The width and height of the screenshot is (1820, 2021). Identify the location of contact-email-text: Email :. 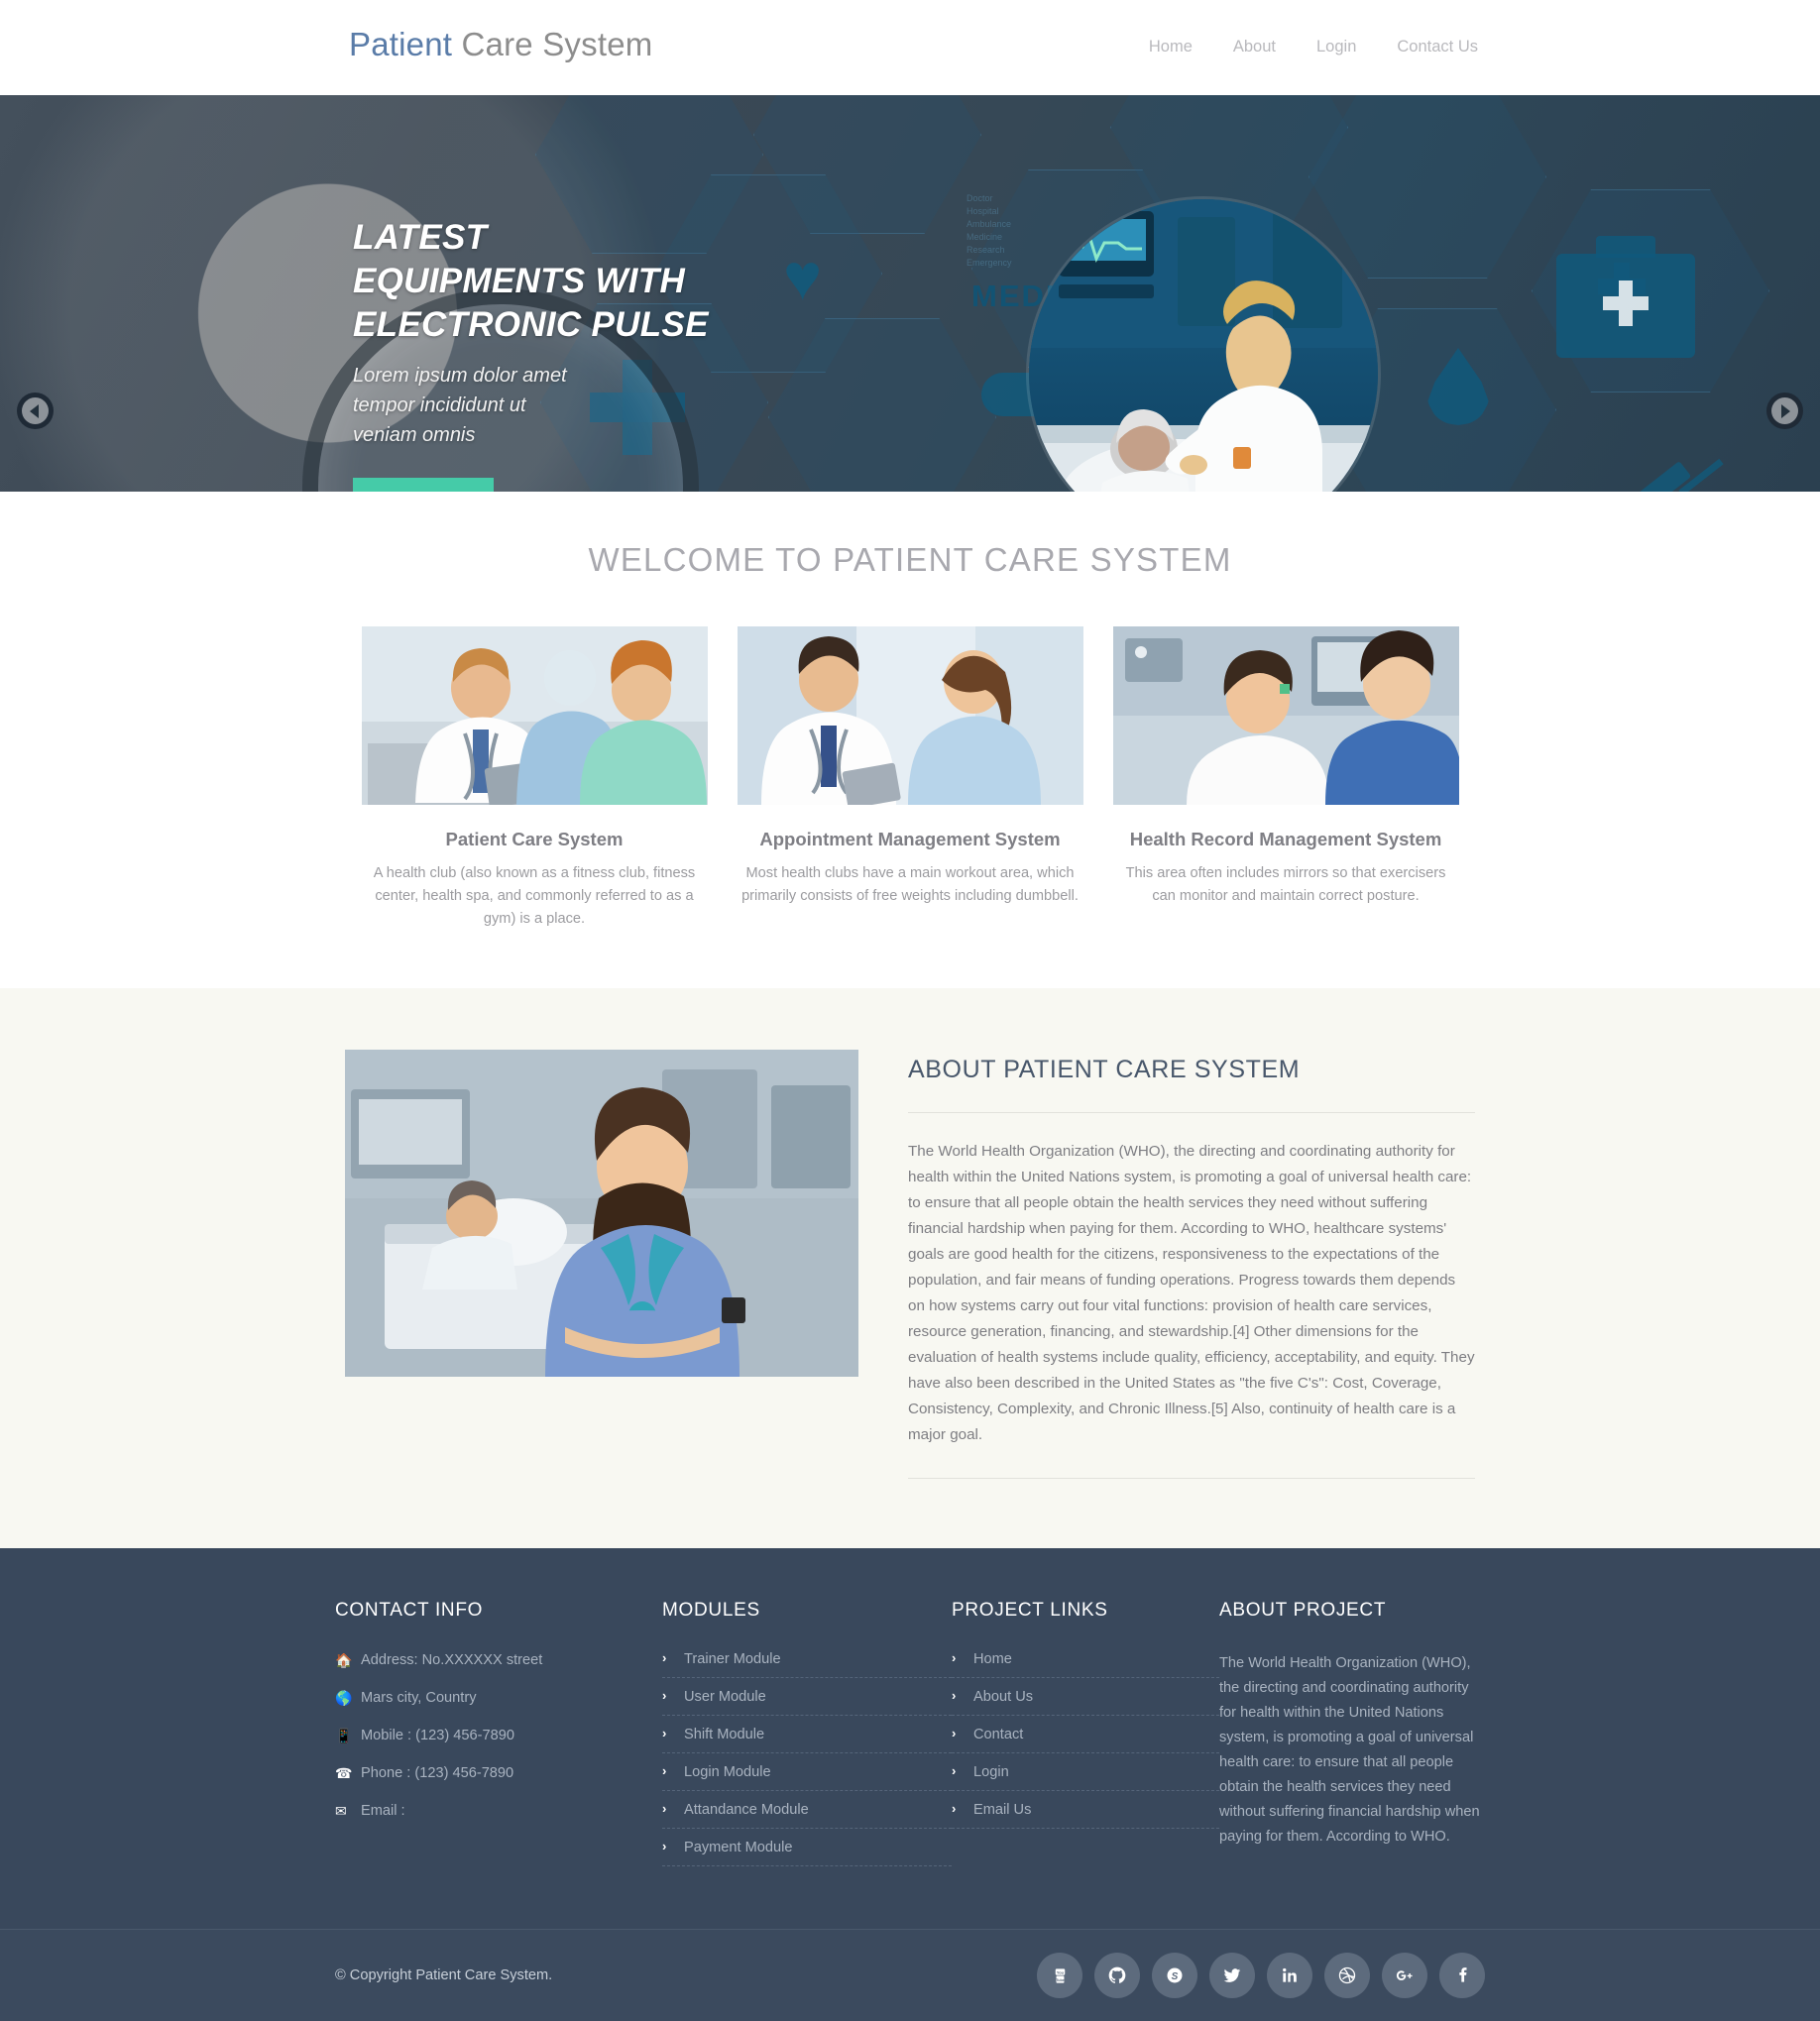
(383, 1811).